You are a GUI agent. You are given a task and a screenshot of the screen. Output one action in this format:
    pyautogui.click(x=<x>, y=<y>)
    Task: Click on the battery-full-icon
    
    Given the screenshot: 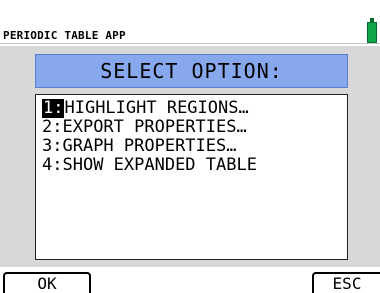 What is the action you would take?
    pyautogui.click(x=372, y=30)
    